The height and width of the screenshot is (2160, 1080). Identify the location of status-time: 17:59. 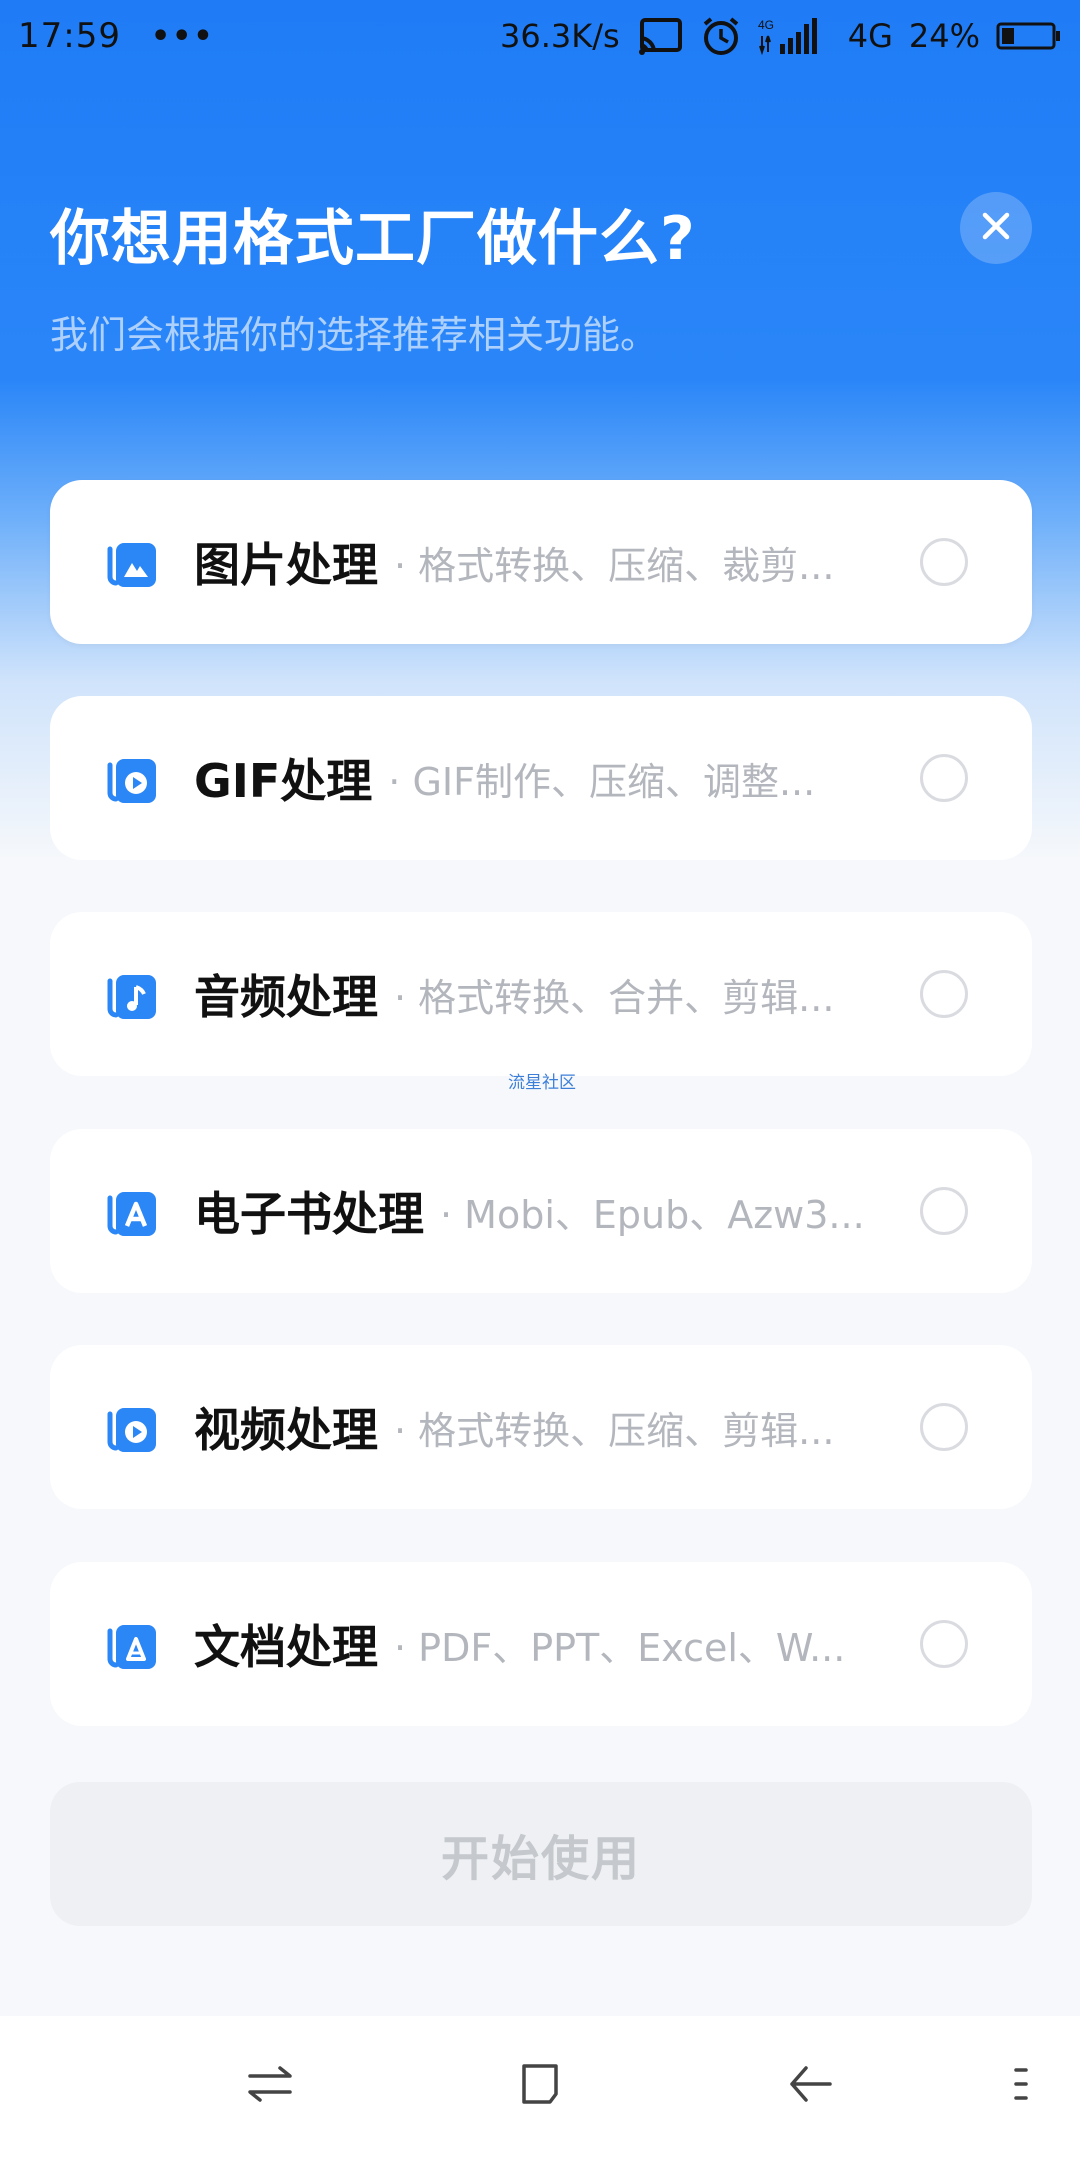
(69, 36).